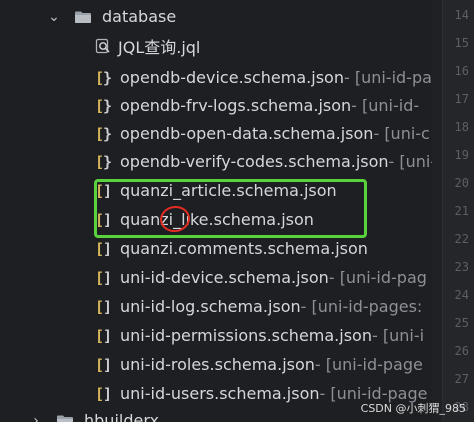 The width and height of the screenshot is (474, 422). What do you see at coordinates (401, 133) in the screenshot?
I see `file-meta: - [uni-c` at bounding box center [401, 133].